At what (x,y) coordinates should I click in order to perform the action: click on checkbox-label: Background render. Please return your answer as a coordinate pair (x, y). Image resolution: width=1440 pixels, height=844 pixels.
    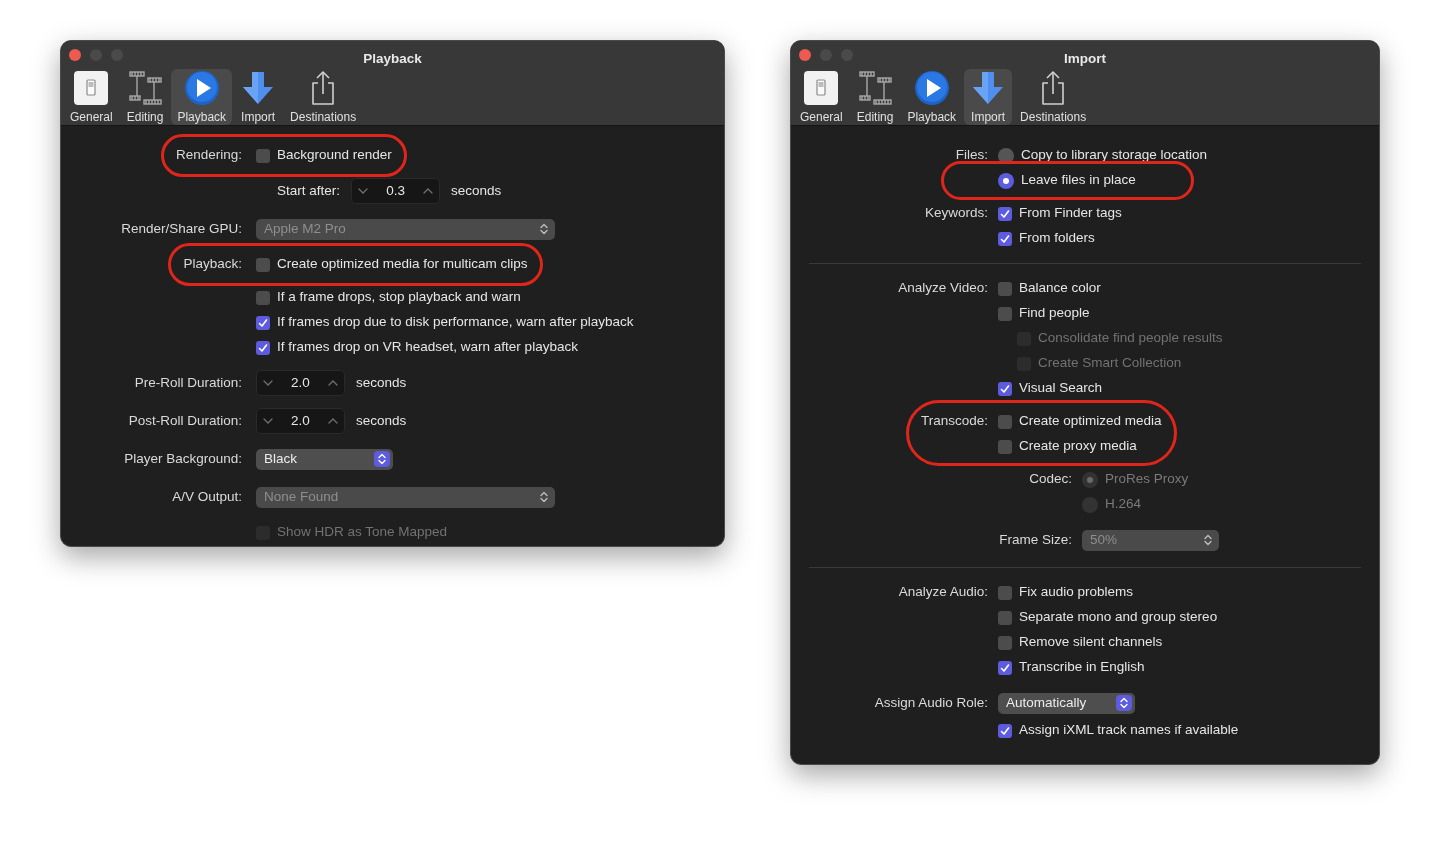
    Looking at the image, I should click on (334, 155).